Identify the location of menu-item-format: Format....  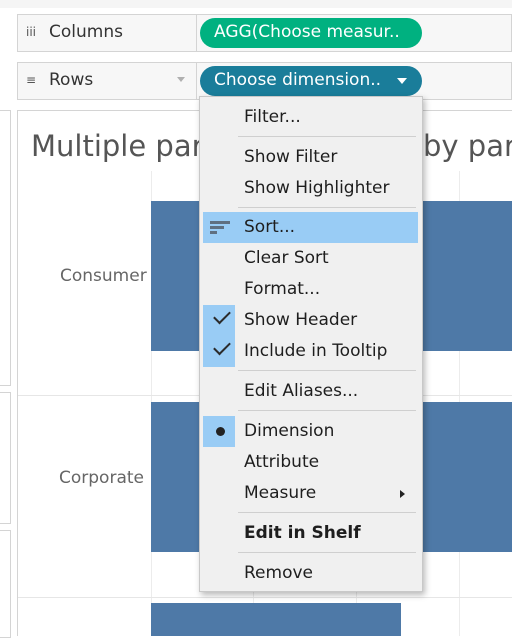
(311, 289).